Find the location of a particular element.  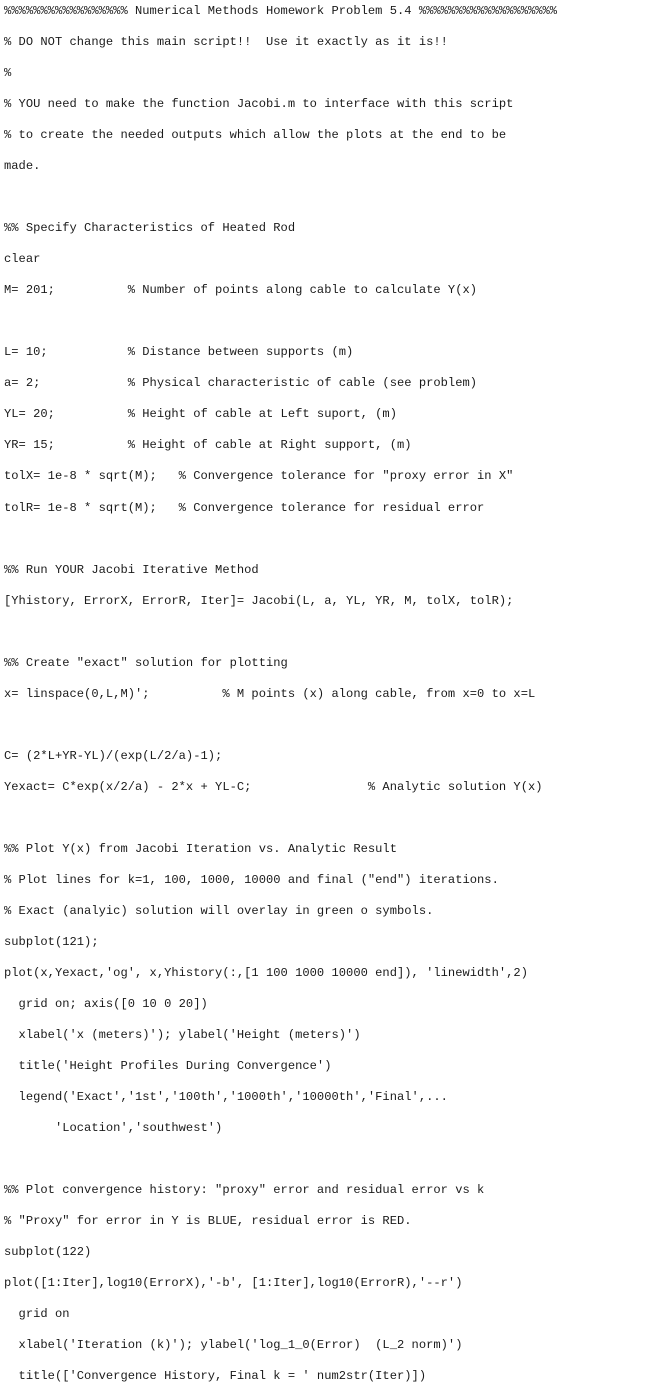

code-line: % is located at coordinates (8, 73).